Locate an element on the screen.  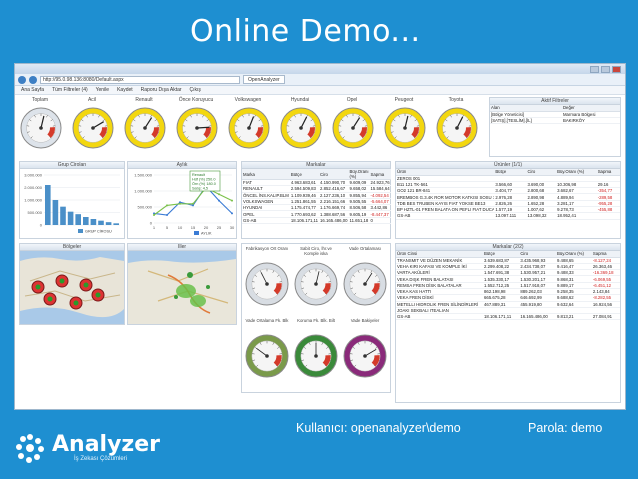
table-cell: -8.447,37 is located at coordinates (380, 214).